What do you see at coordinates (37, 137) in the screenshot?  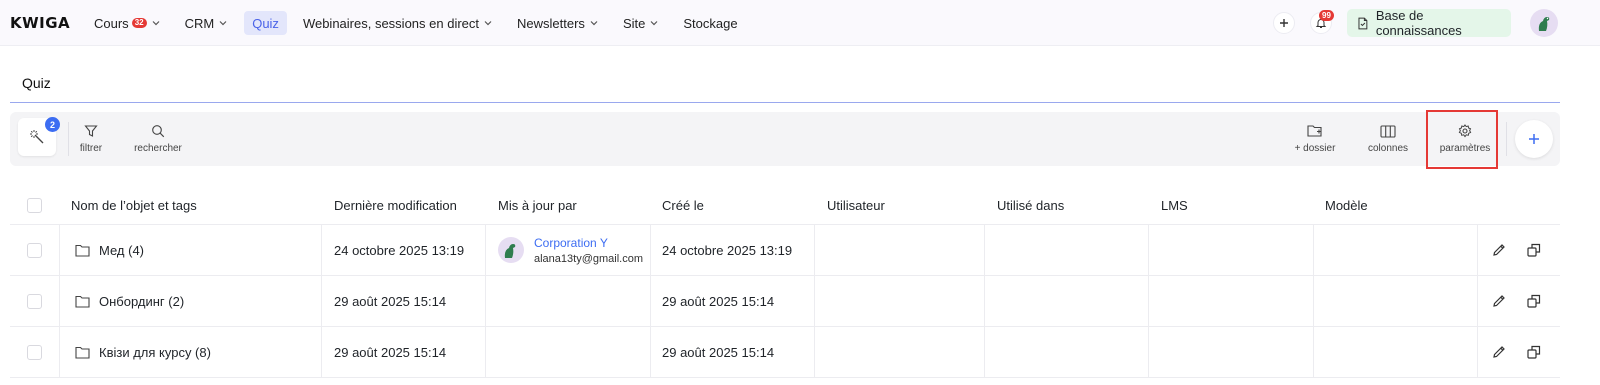 I see `magic-wand-icon` at bounding box center [37, 137].